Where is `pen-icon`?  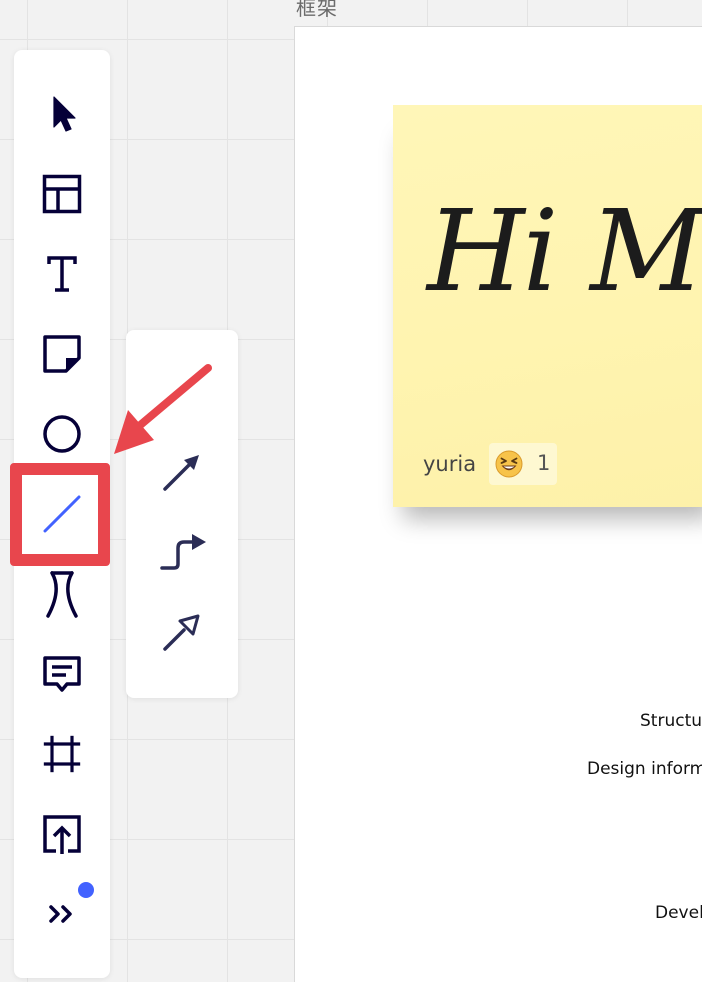 pen-icon is located at coordinates (62, 594).